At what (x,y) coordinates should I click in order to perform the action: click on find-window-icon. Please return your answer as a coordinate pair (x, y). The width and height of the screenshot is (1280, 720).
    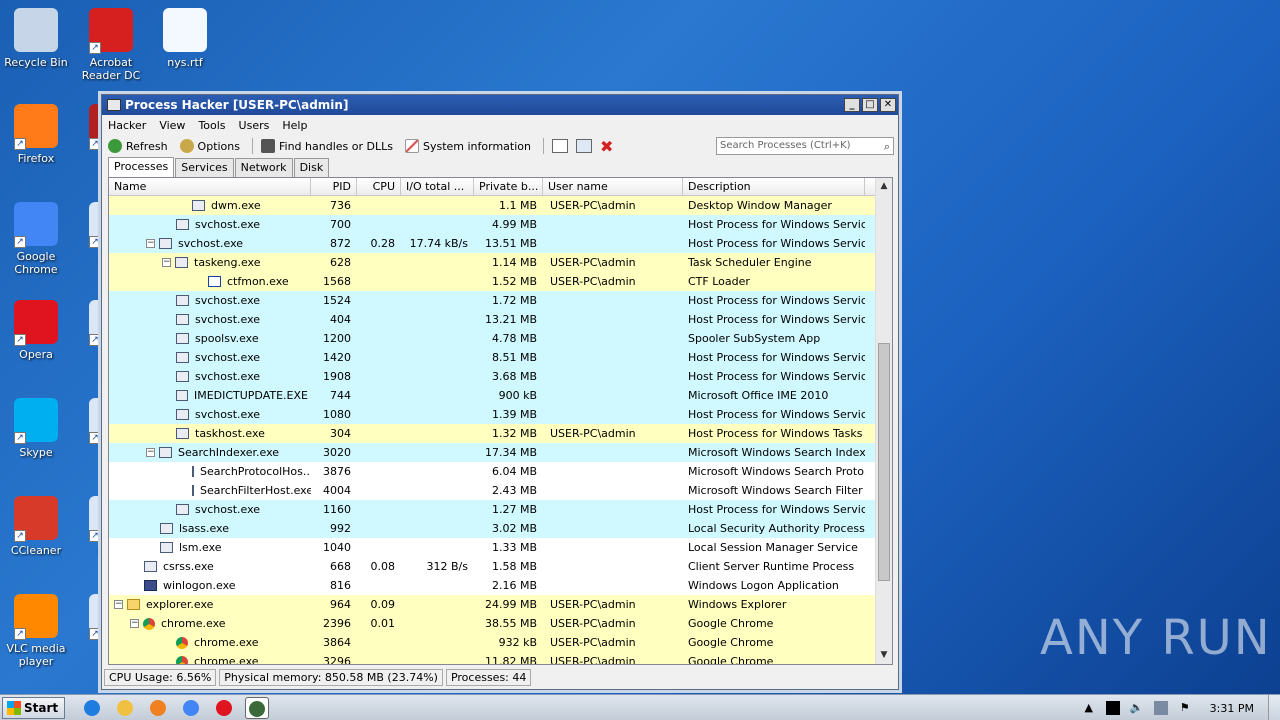
    Looking at the image, I should click on (583, 146).